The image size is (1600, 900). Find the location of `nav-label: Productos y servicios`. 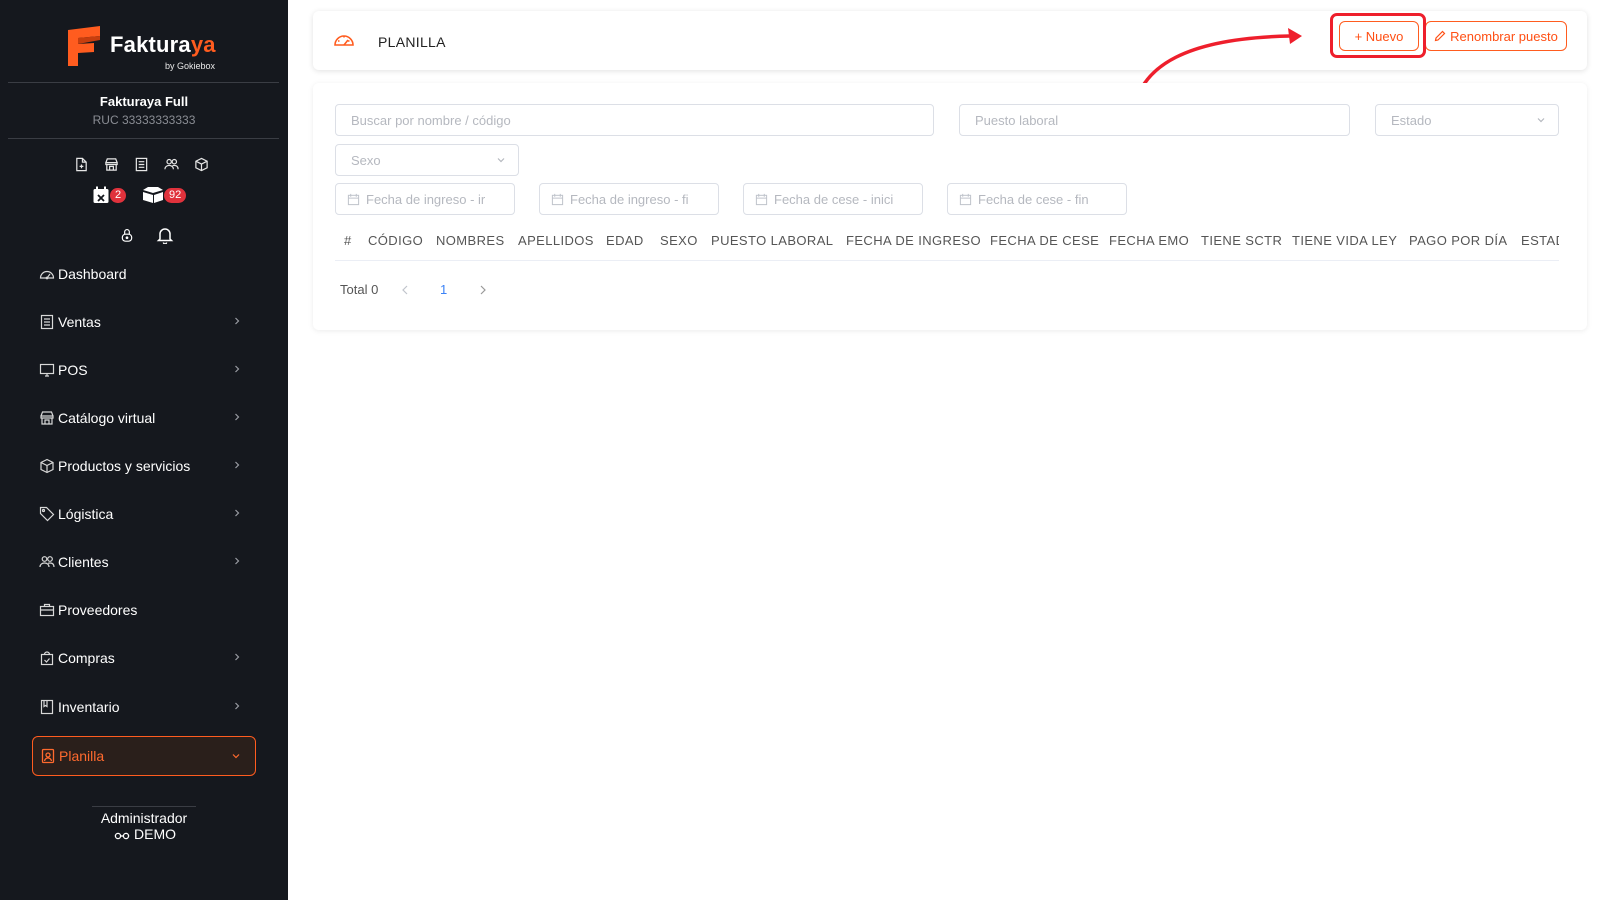

nav-label: Productos y servicios is located at coordinates (124, 466).